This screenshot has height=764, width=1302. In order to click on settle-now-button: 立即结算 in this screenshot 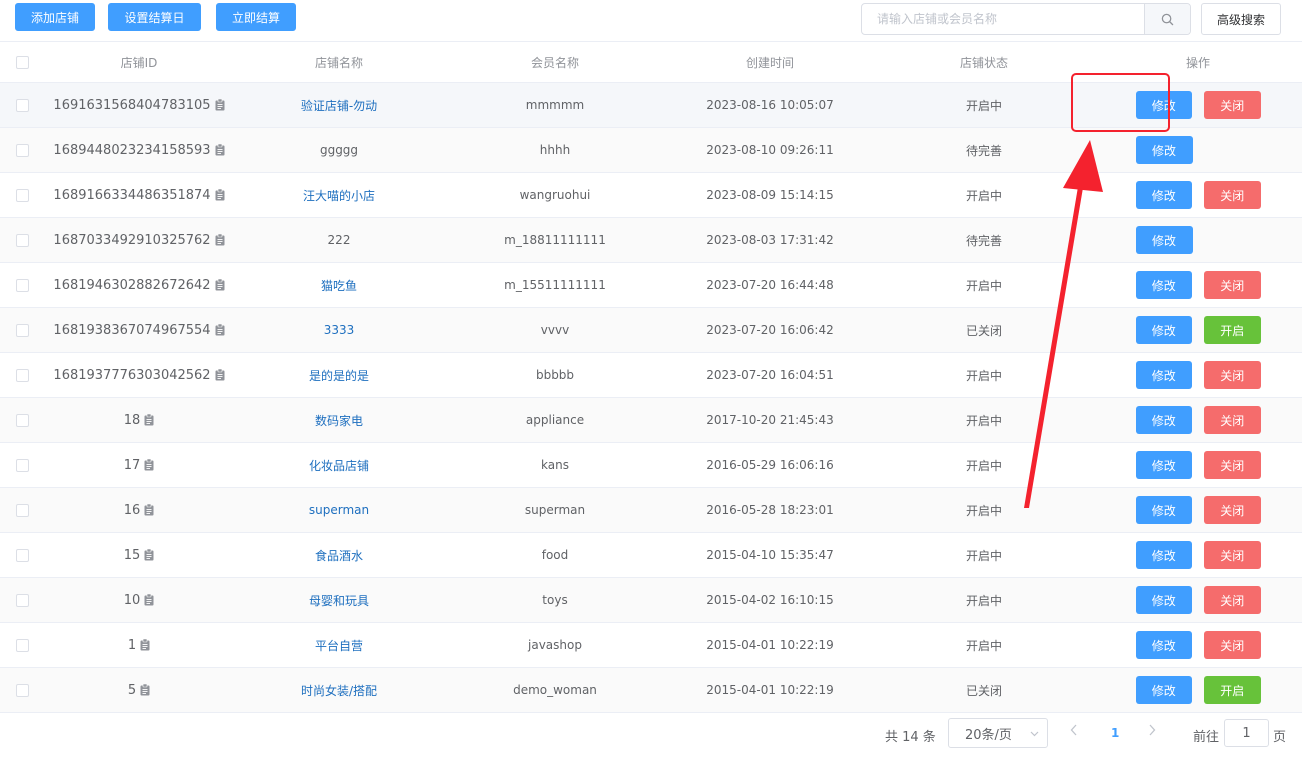, I will do `click(256, 17)`.